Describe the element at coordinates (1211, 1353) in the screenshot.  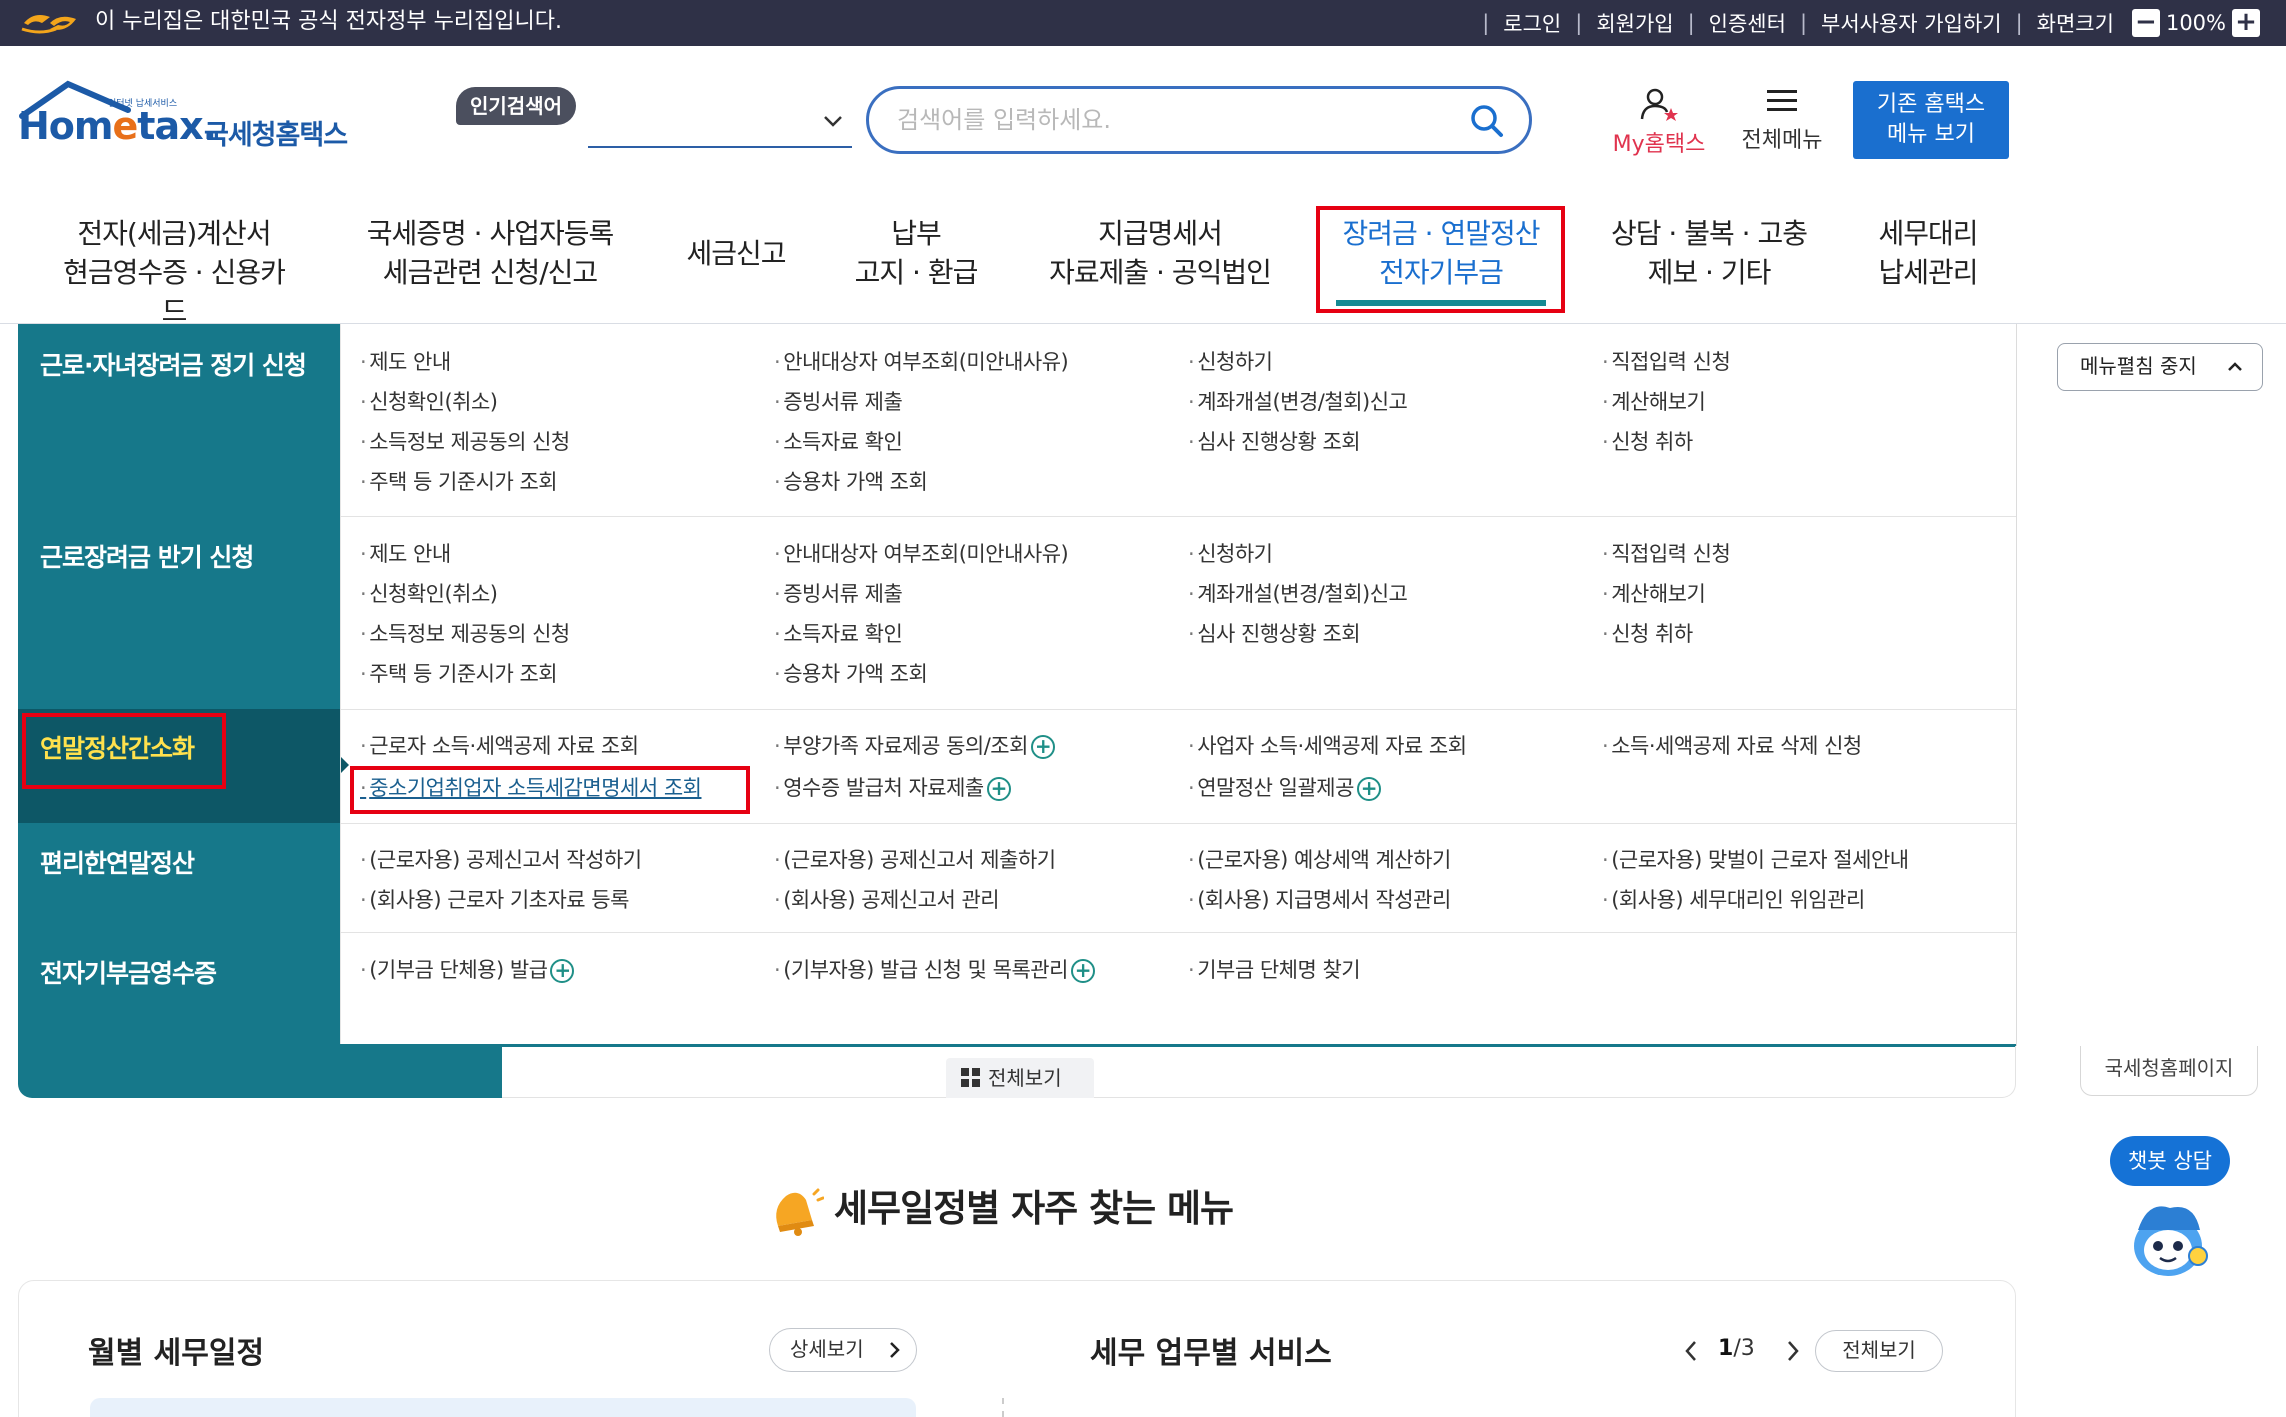
I see `service-by-task-title: 세무 업무별 서비스` at that location.